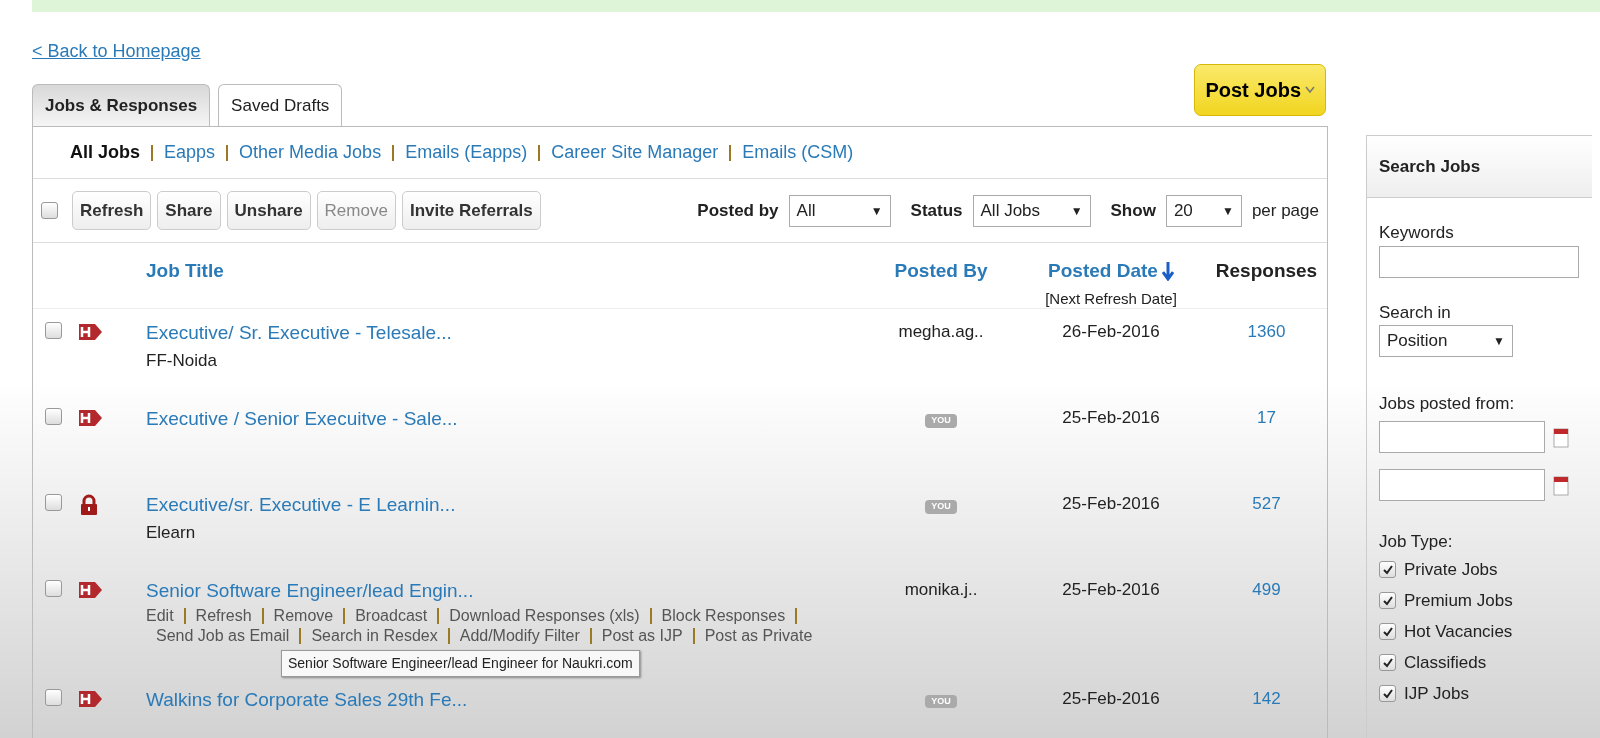 The width and height of the screenshot is (1600, 738). What do you see at coordinates (116, 51) in the screenshot?
I see `back-link: < Back to Homepage` at bounding box center [116, 51].